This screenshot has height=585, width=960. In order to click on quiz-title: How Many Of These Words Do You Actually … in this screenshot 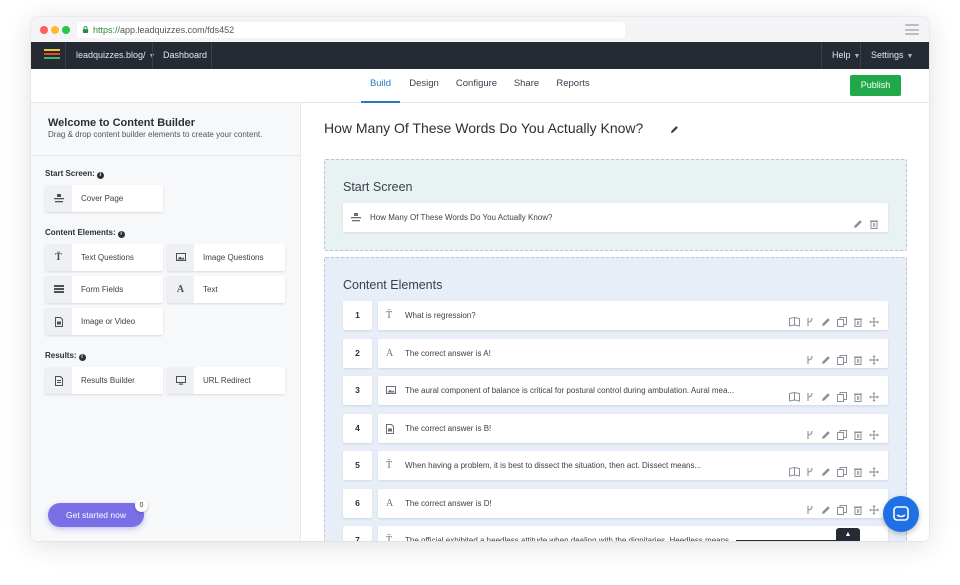, I will do `click(484, 128)`.